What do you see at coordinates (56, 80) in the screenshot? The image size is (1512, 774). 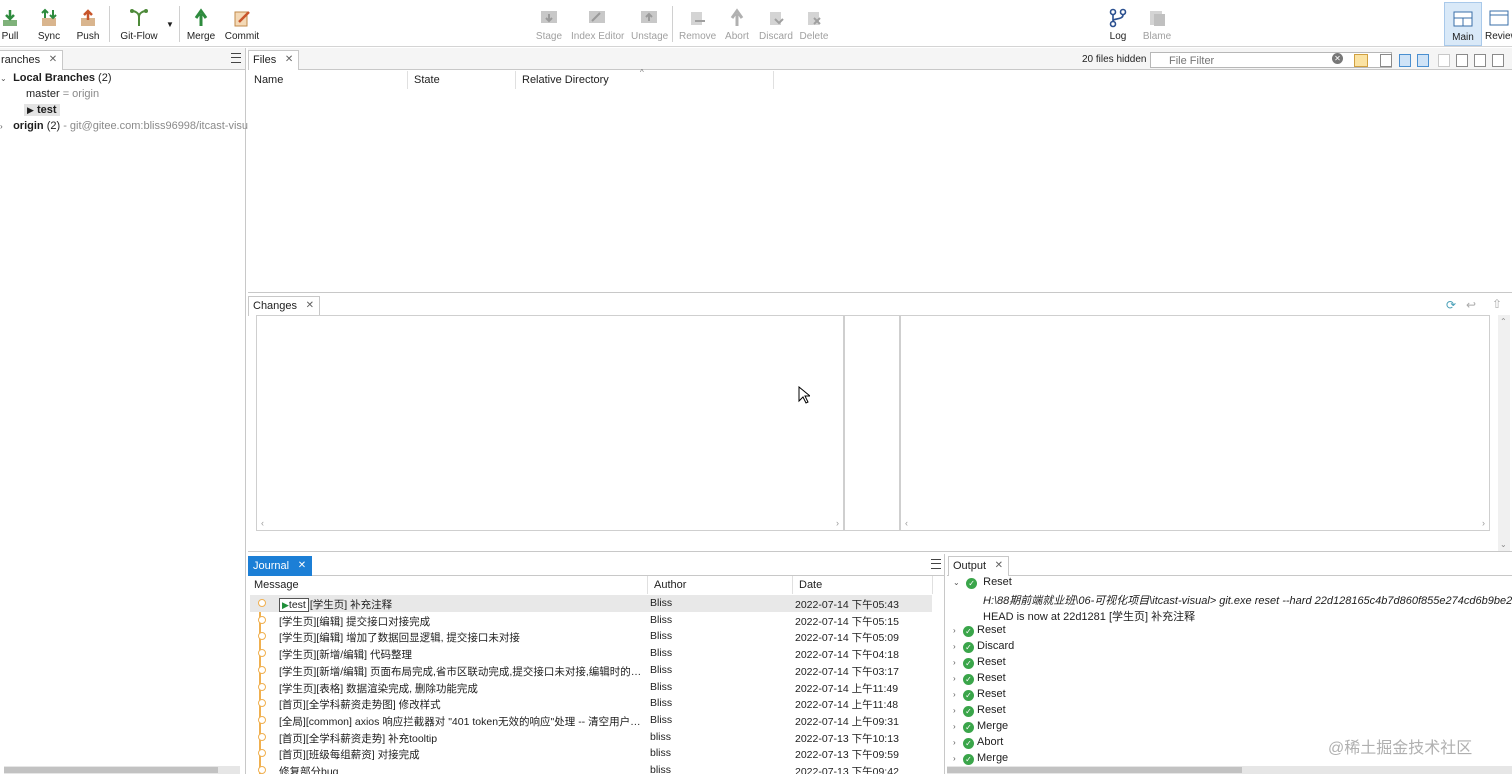 I see `local-branches-node: ⌄ Local Branches (2)` at bounding box center [56, 80].